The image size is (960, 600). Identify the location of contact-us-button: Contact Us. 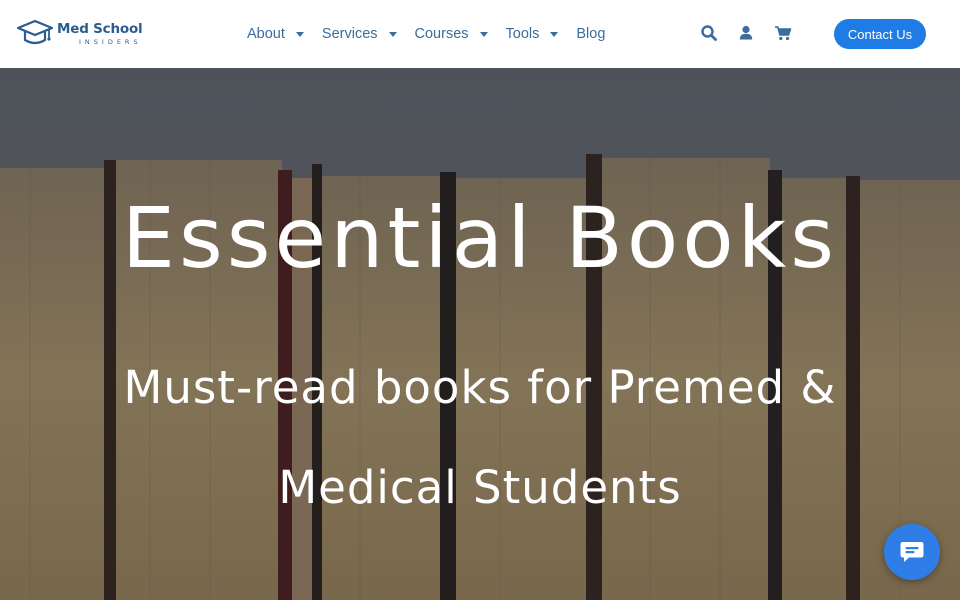
(880, 34).